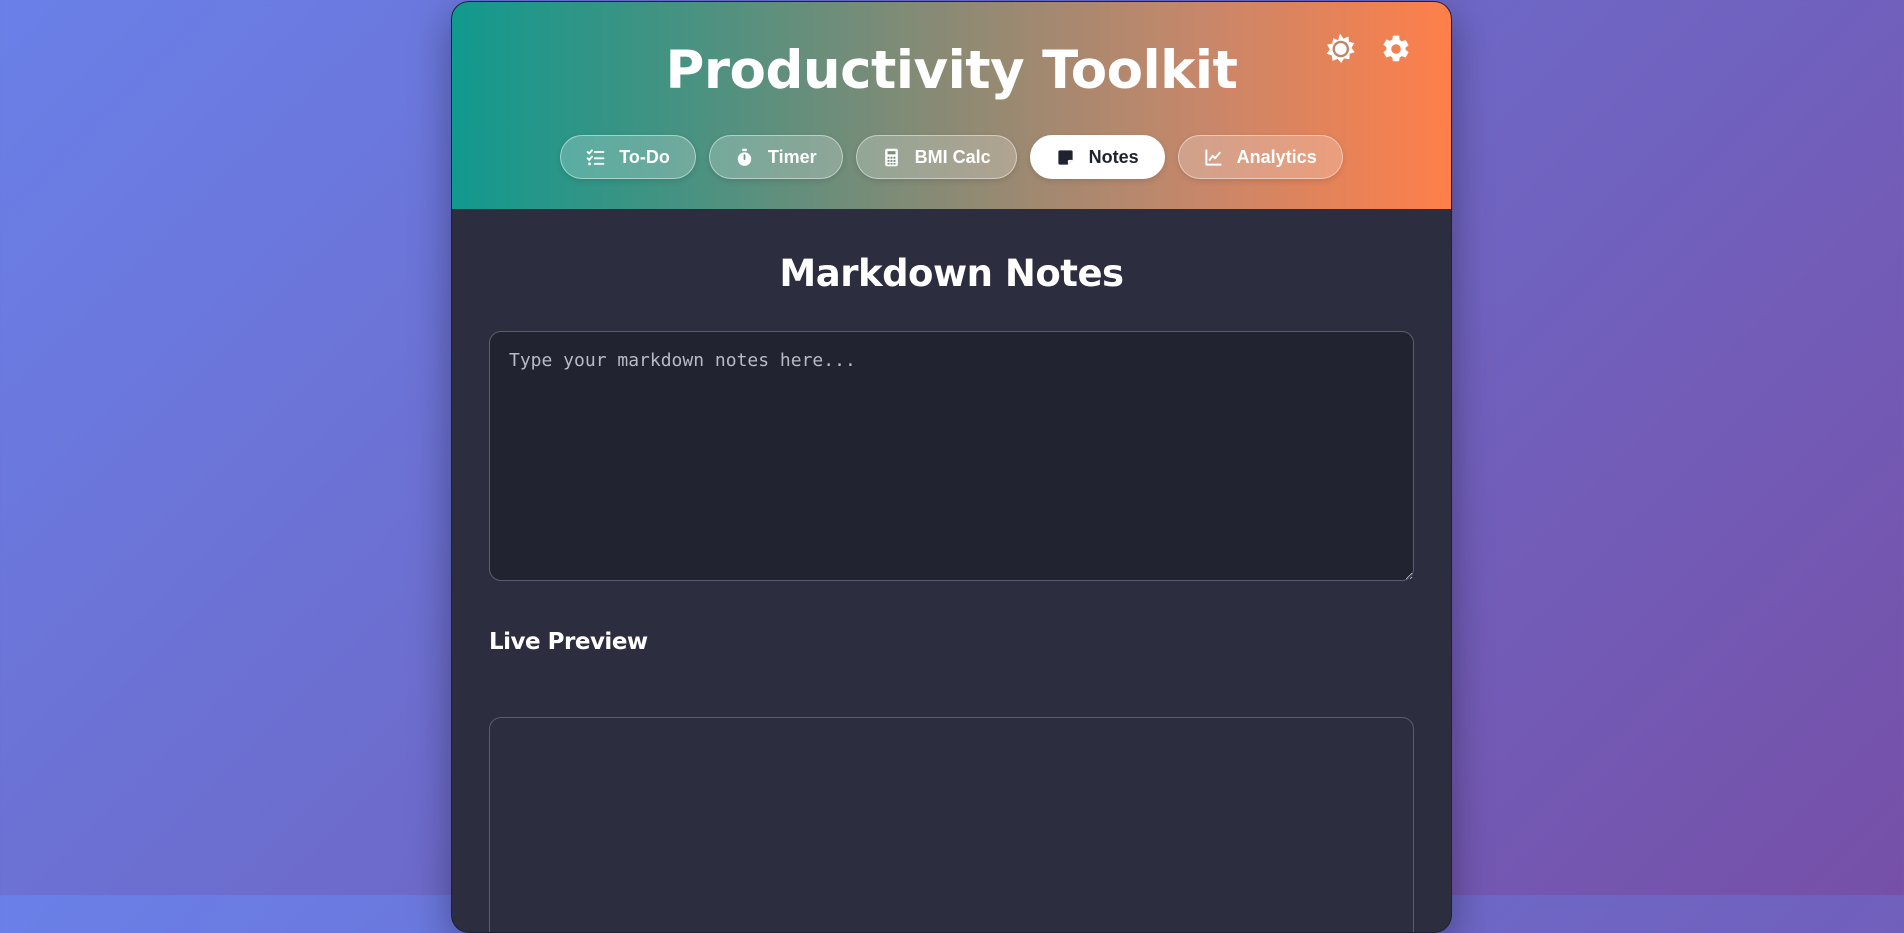  I want to click on tab-notes: Notes, so click(1097, 157).